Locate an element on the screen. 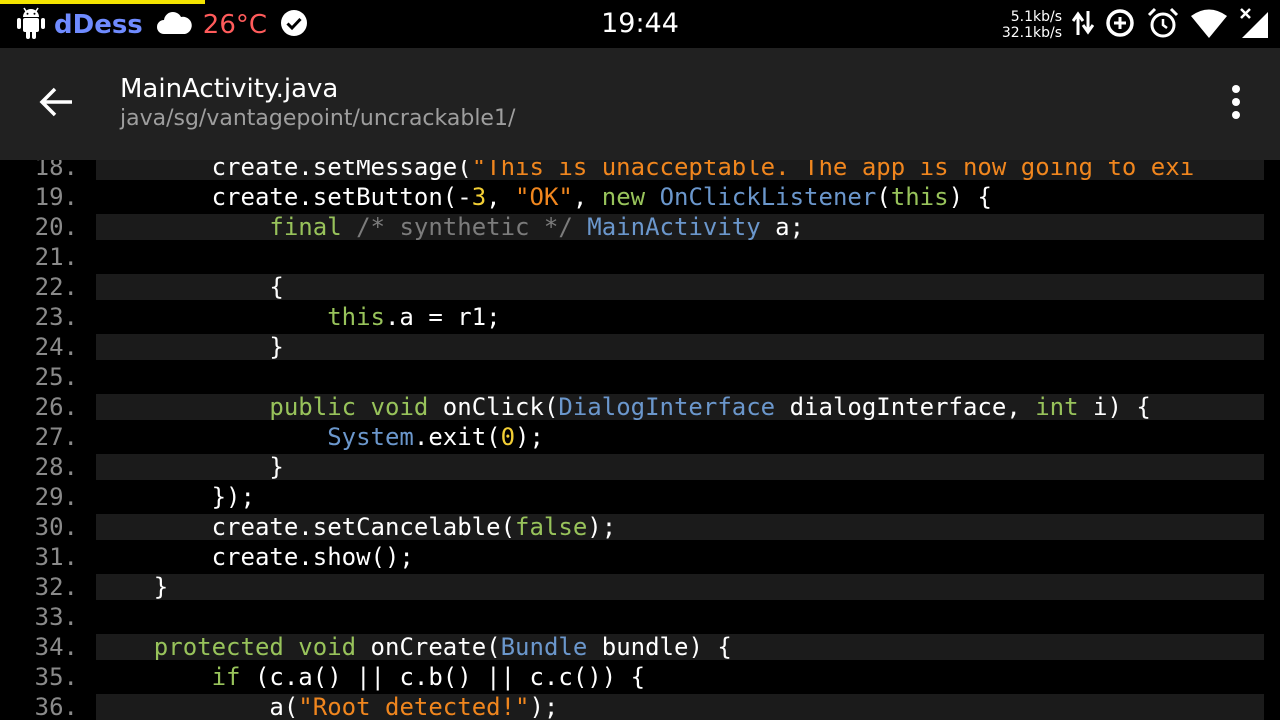 Image resolution: width=1280 pixels, height=720 pixels. code-token: false is located at coordinates (551, 527).